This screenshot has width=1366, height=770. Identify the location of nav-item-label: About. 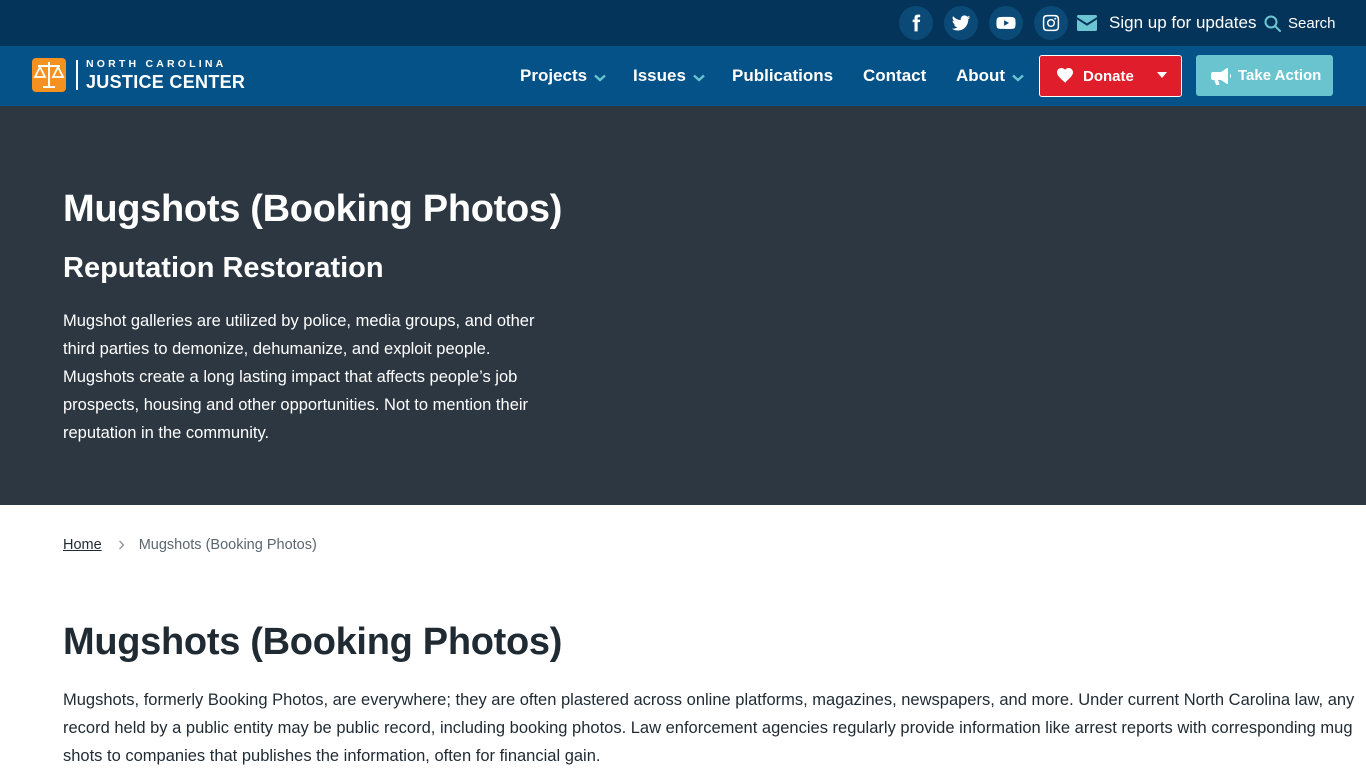
(981, 75).